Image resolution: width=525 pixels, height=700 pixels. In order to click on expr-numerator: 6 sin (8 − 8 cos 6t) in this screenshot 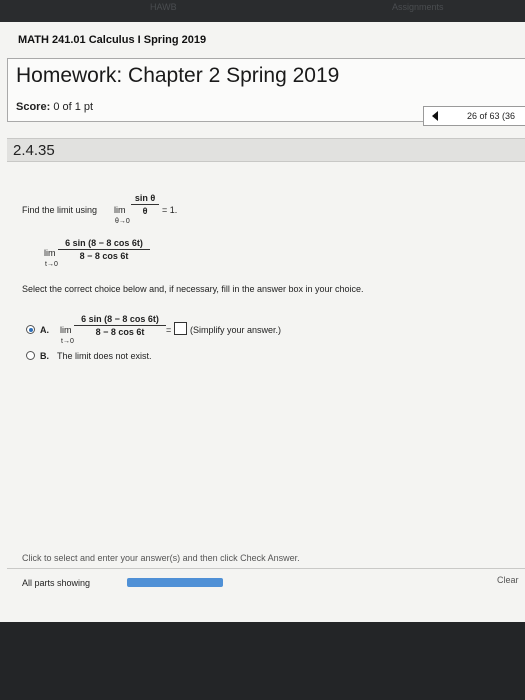, I will do `click(104, 244)`.